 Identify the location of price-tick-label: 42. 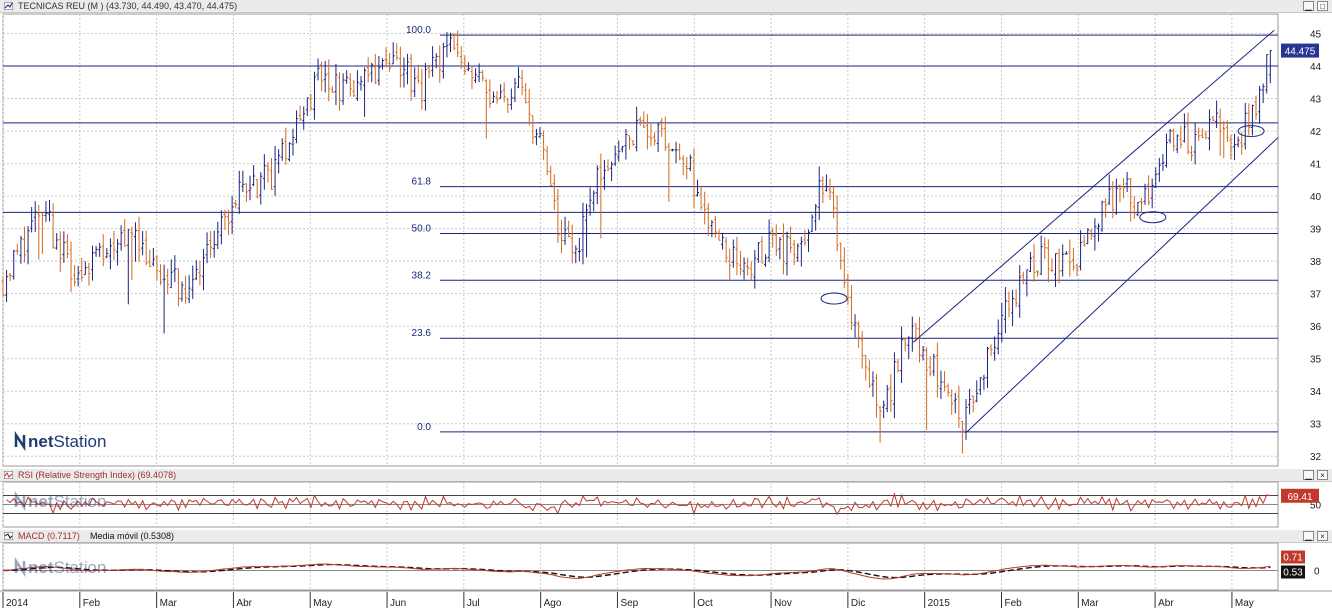
(1316, 132).